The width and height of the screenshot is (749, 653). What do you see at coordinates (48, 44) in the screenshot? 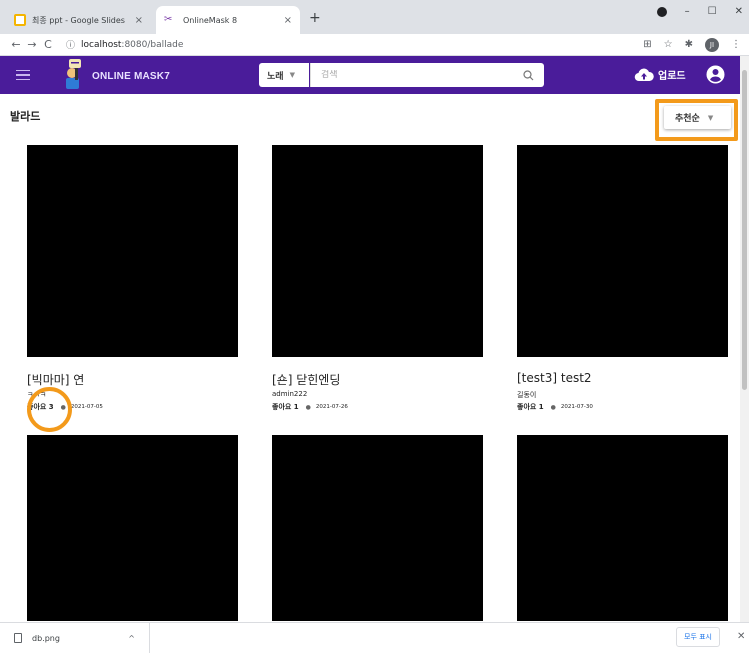
I see `reload-button: C` at bounding box center [48, 44].